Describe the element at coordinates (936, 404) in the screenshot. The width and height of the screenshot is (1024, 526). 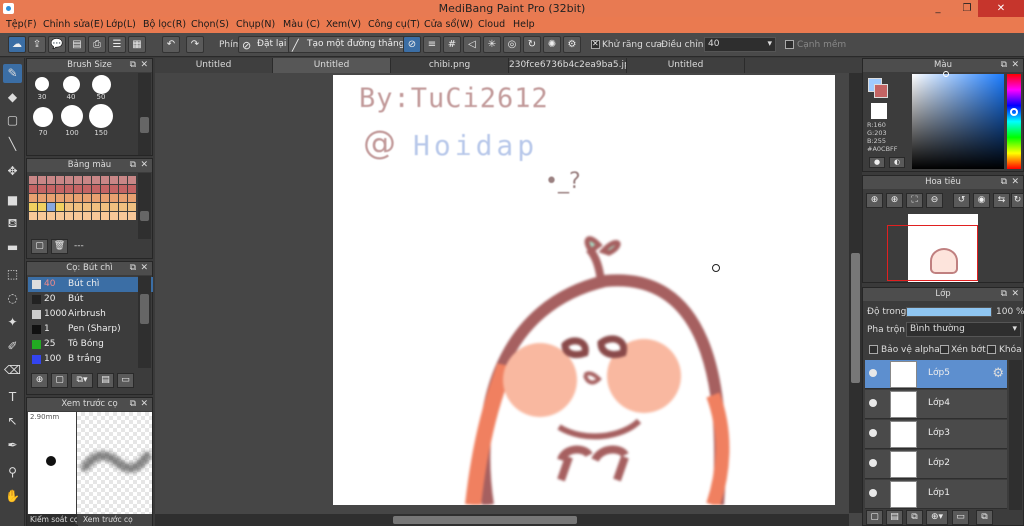
I see `layer-item: Lớp4` at that location.